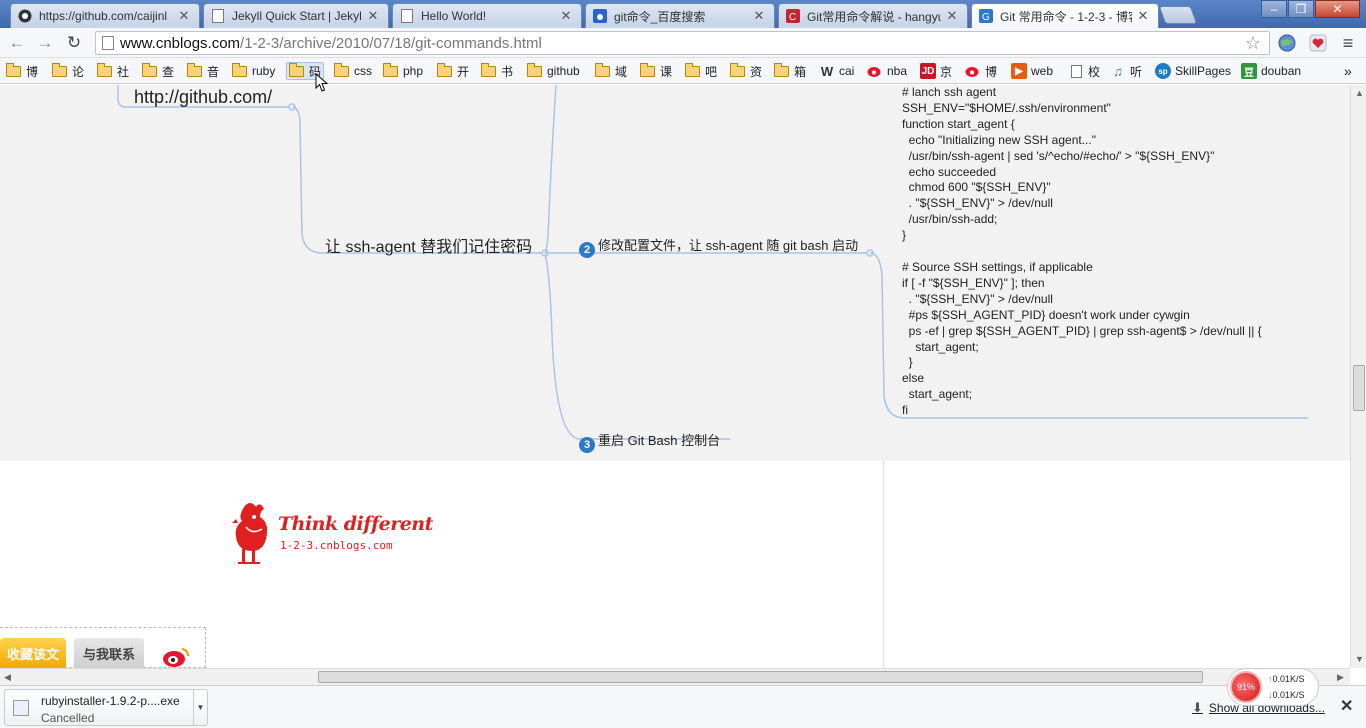 This screenshot has height=728, width=1366. I want to click on bookmark-label: 书, so click(507, 71).